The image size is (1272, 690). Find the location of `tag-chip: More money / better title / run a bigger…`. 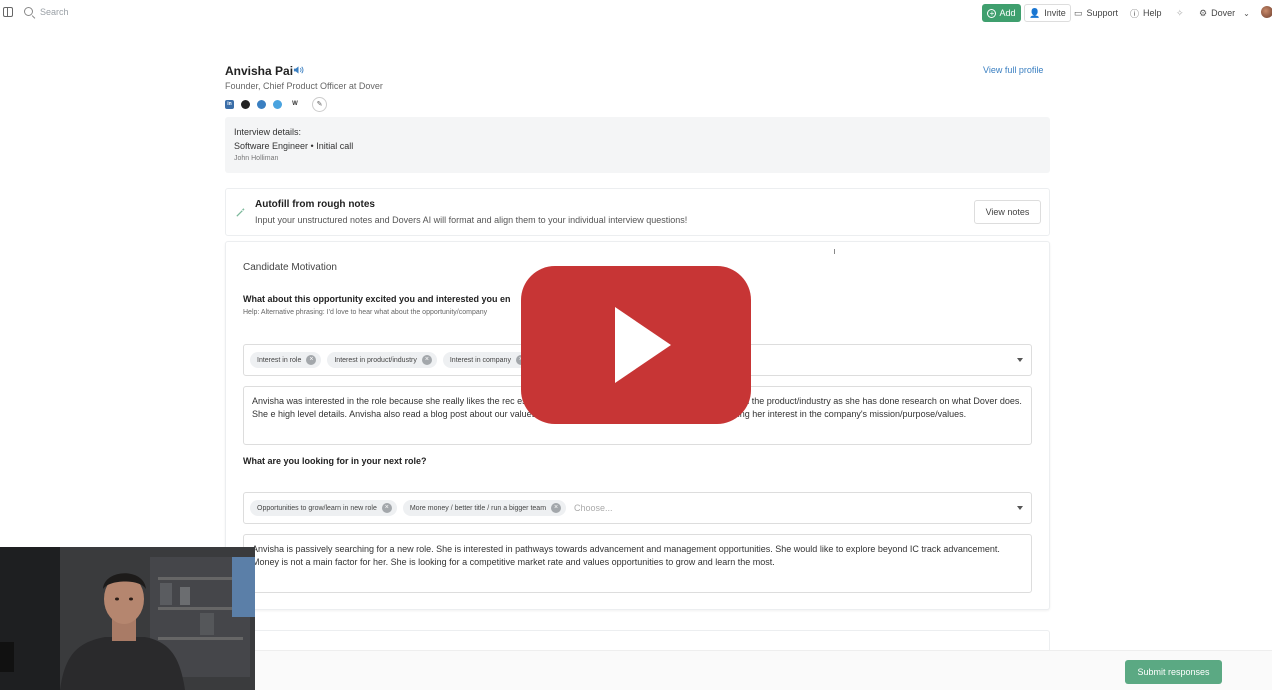

tag-chip: More money / better title / run a bigger… is located at coordinates (484, 508).